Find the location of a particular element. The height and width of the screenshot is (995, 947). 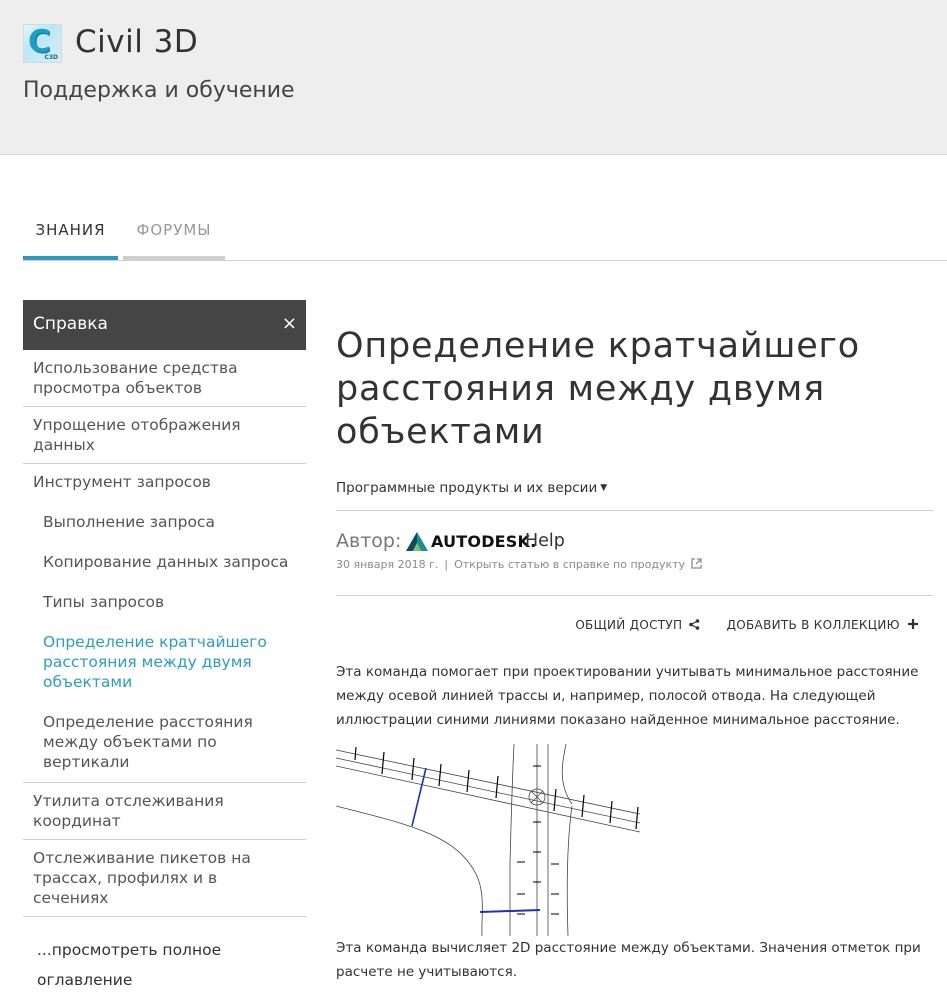

products-versions-dropdown: Программные продукты и их версии ▼ is located at coordinates (471, 488).